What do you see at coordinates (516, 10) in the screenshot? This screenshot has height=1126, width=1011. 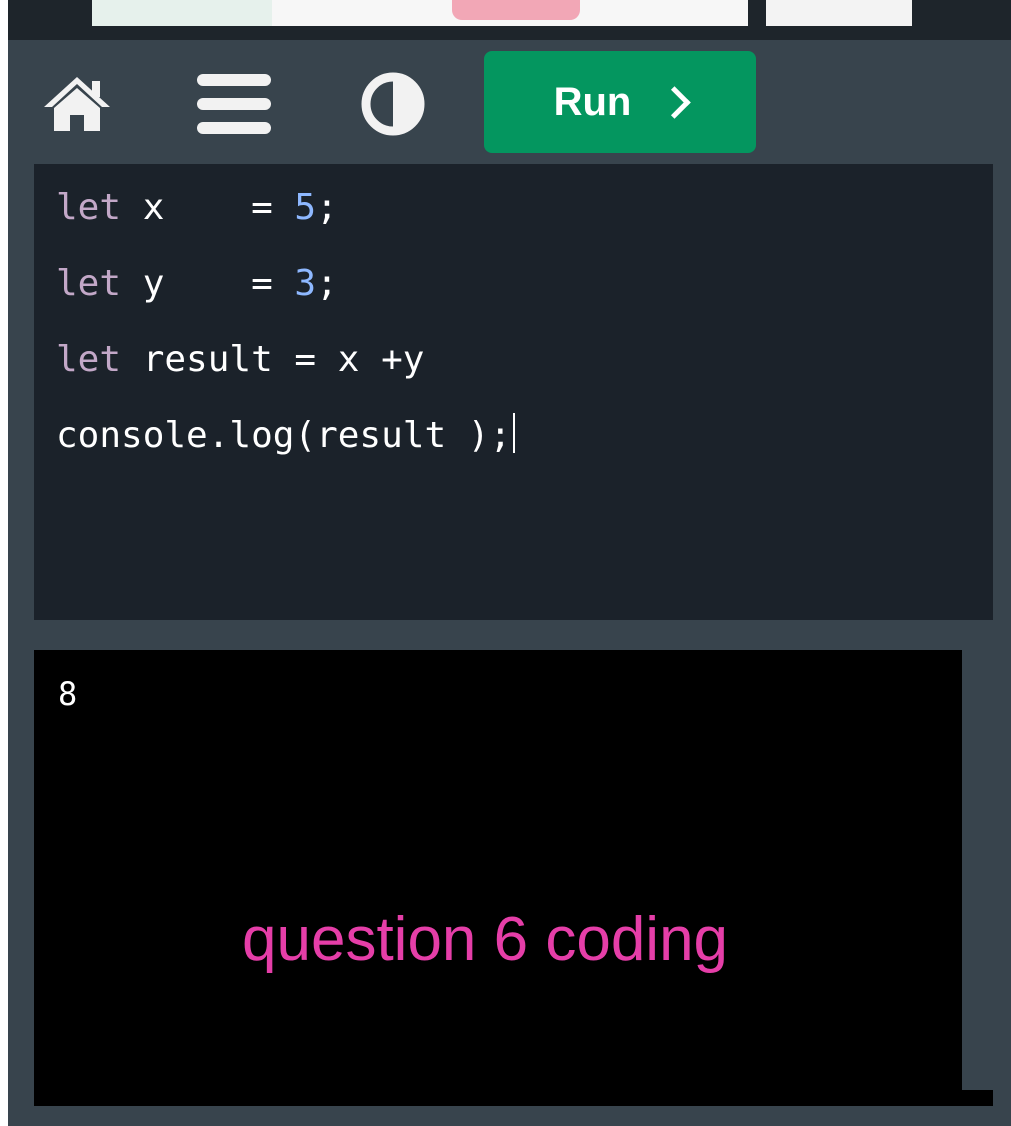 I see `ad-button` at bounding box center [516, 10].